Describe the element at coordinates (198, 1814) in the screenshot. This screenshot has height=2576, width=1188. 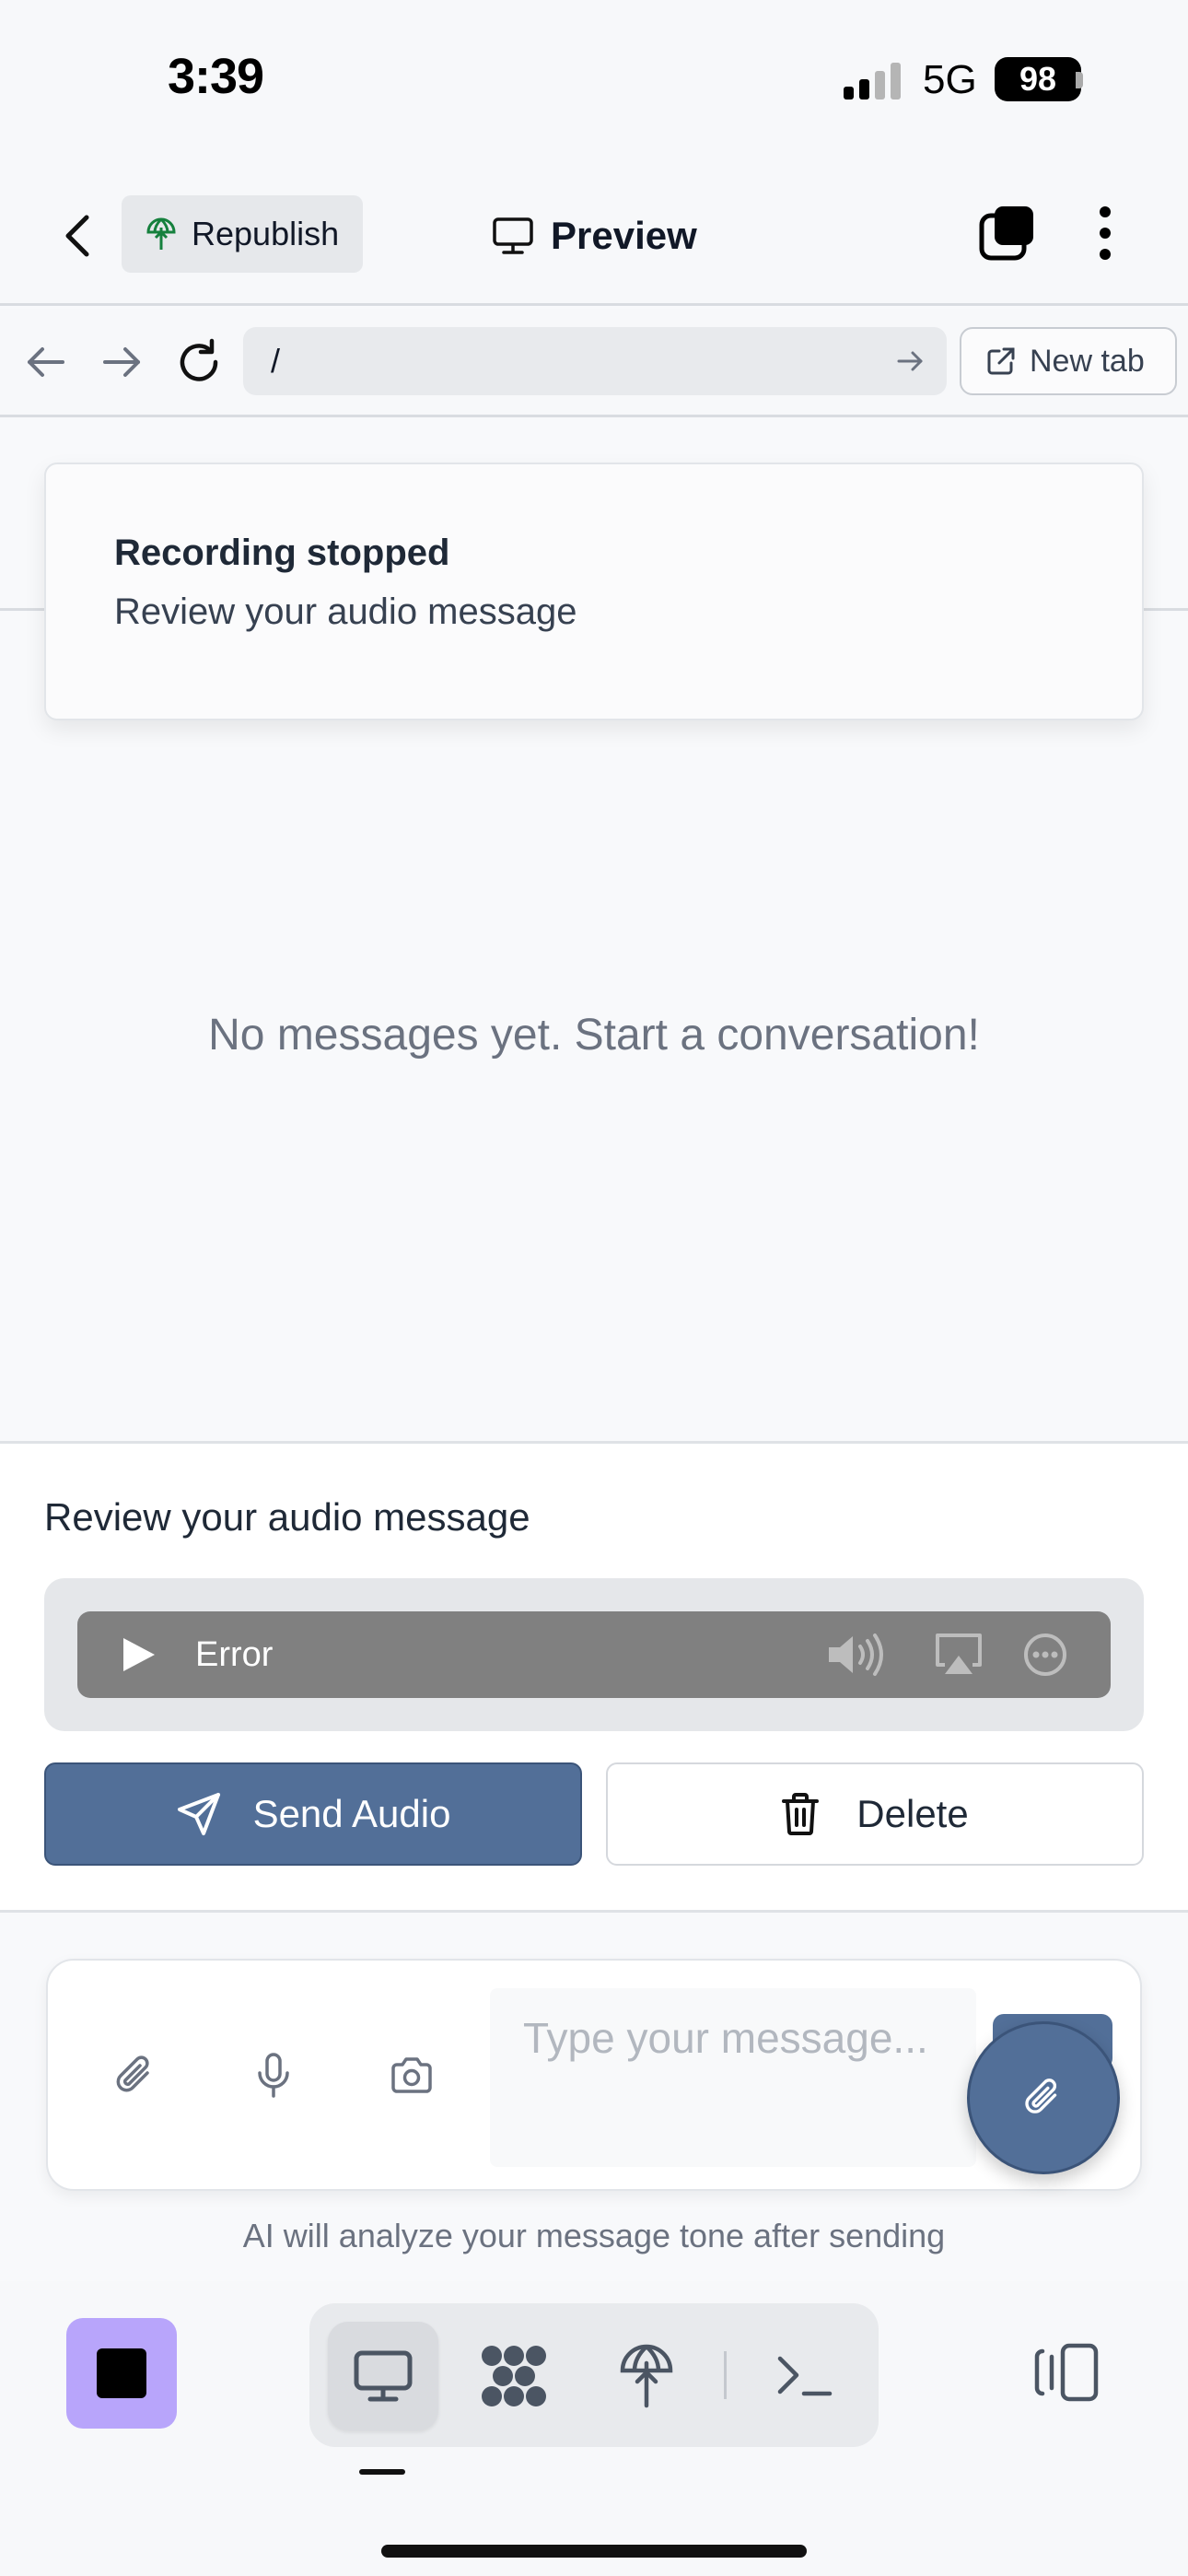
I see `send-icon` at that location.